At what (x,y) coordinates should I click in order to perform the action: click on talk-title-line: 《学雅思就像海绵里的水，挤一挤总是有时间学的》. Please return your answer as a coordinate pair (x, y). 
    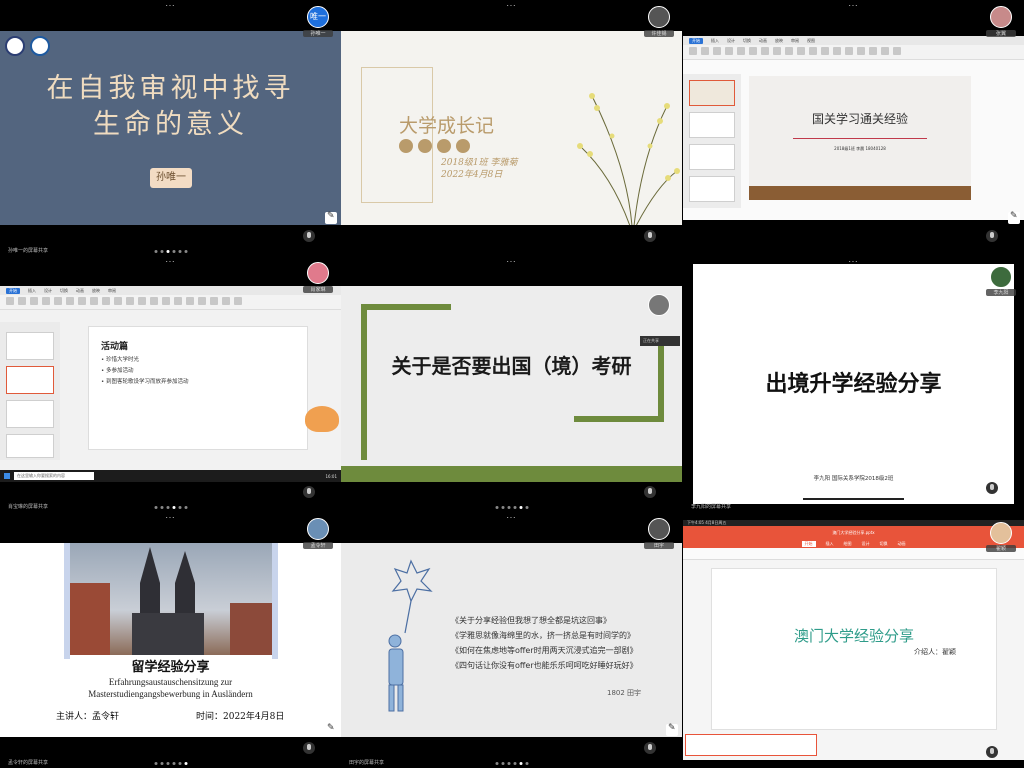
    Looking at the image, I should click on (543, 635).